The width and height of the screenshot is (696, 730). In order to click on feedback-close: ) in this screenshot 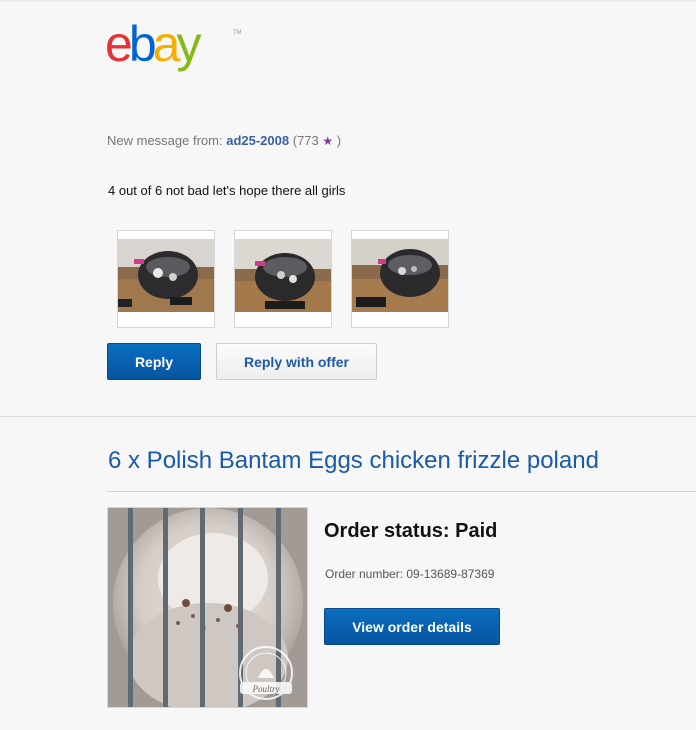, I will do `click(339, 140)`.